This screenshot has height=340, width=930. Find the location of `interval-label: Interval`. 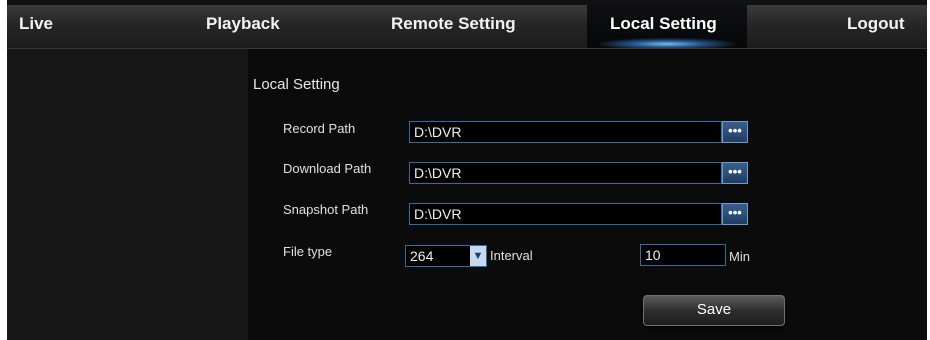

interval-label: Interval is located at coordinates (511, 255).